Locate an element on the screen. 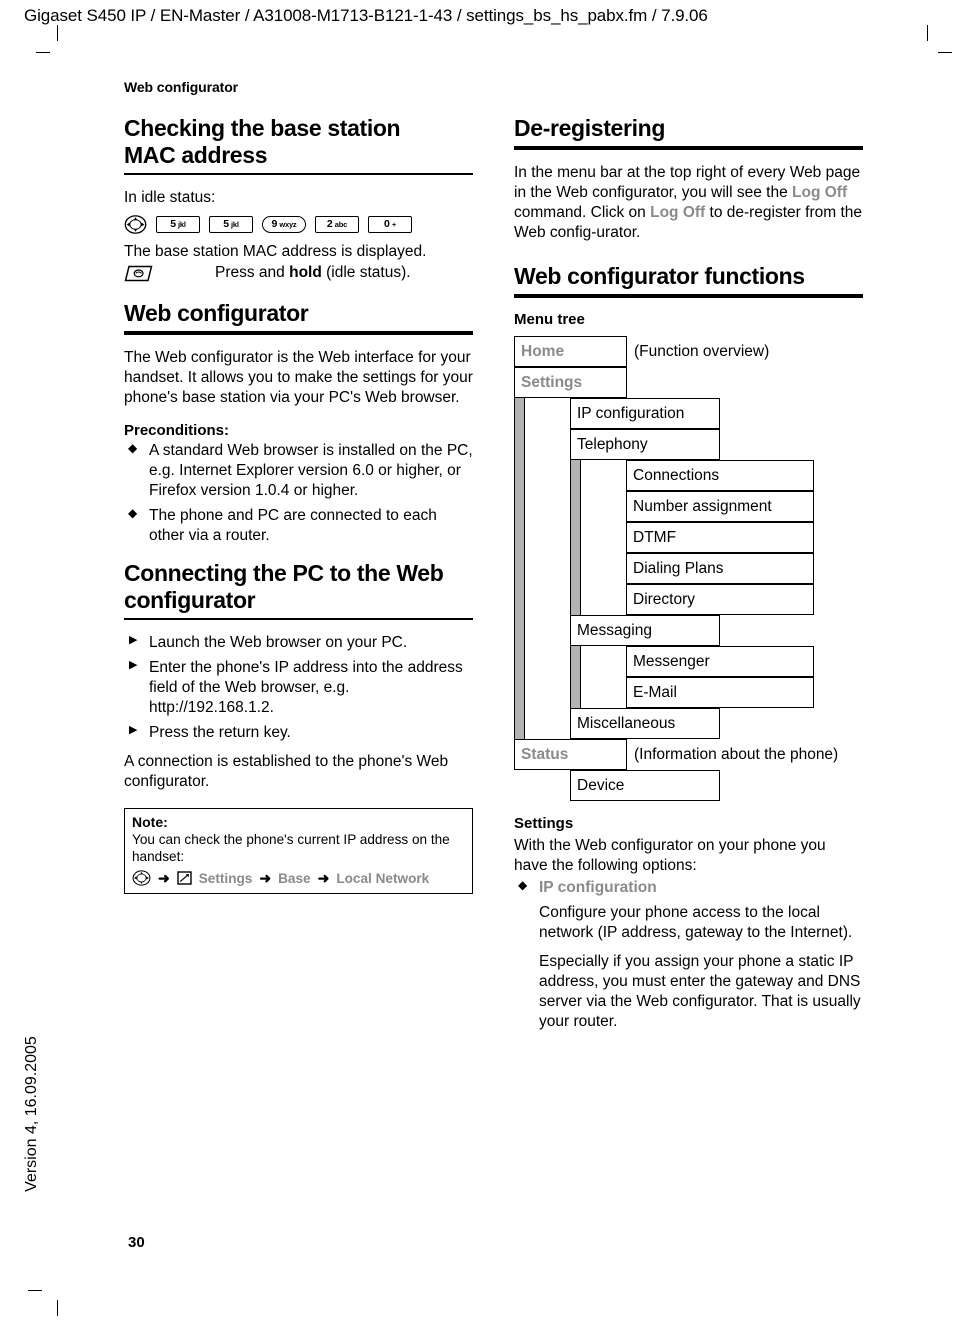  crop-mark-top-right-vertical is located at coordinates (927, 33).